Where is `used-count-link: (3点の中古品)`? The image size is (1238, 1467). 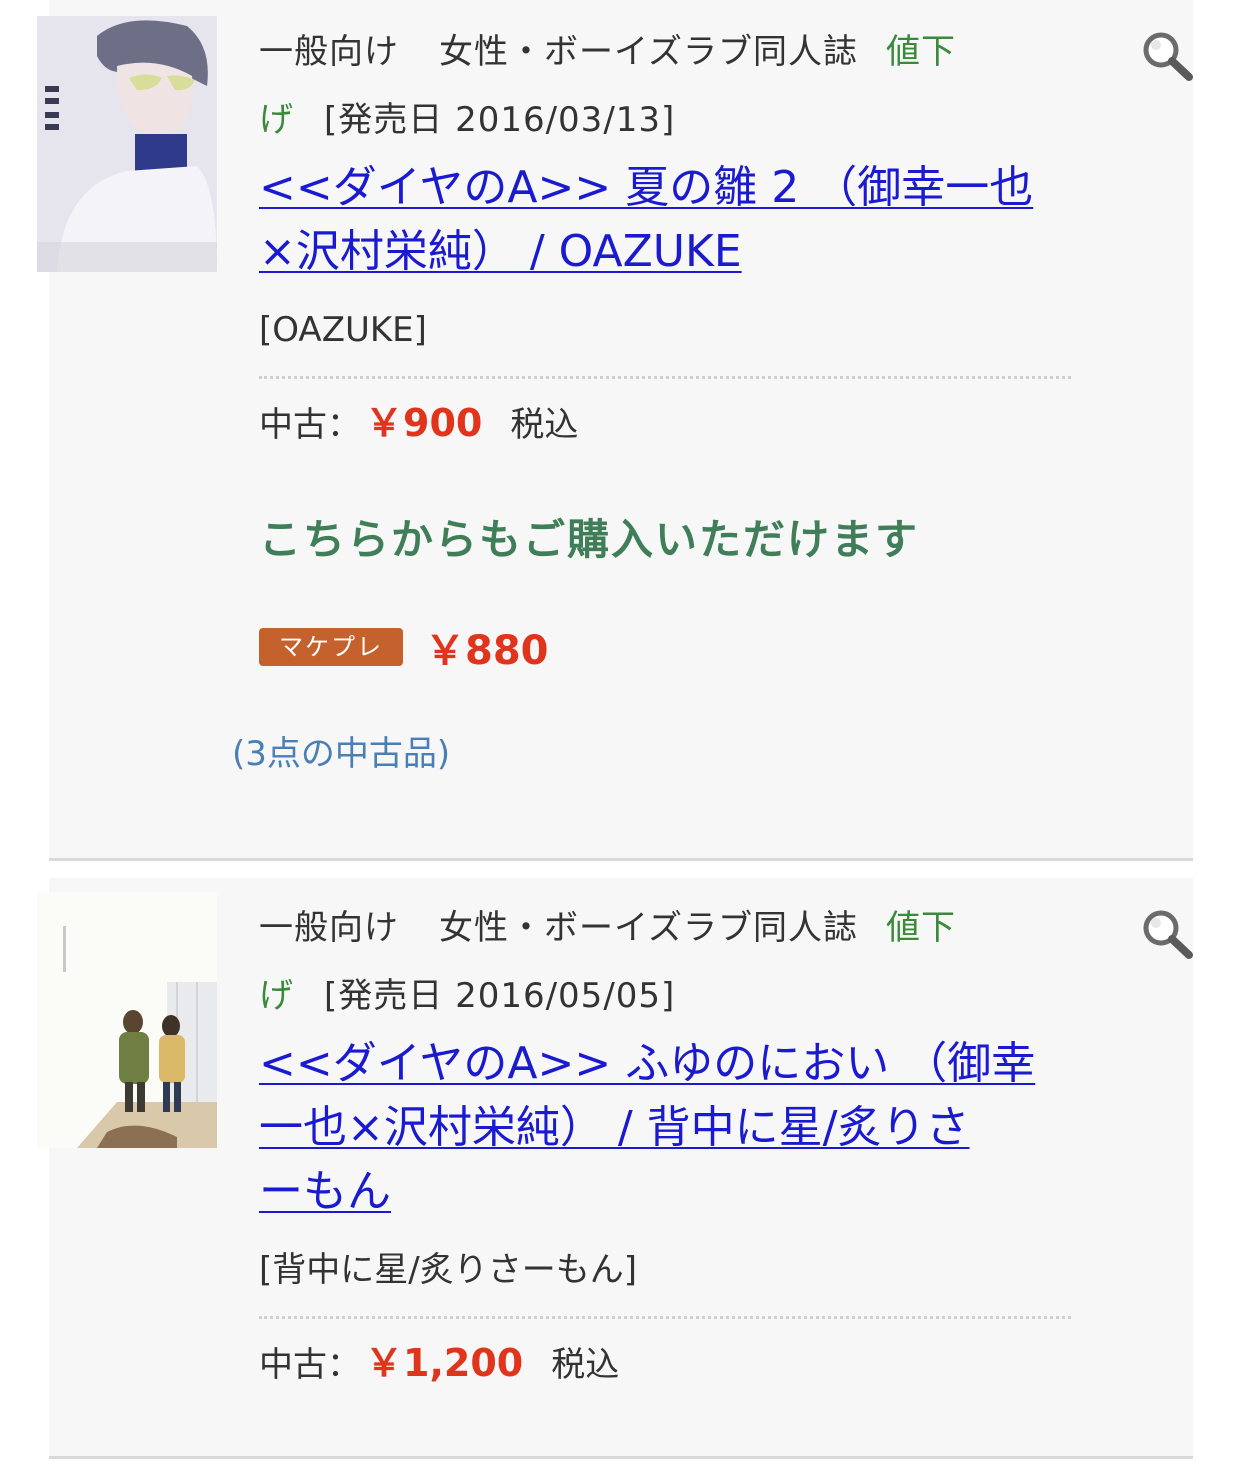 used-count-link: (3点の中古品) is located at coordinates (341, 754).